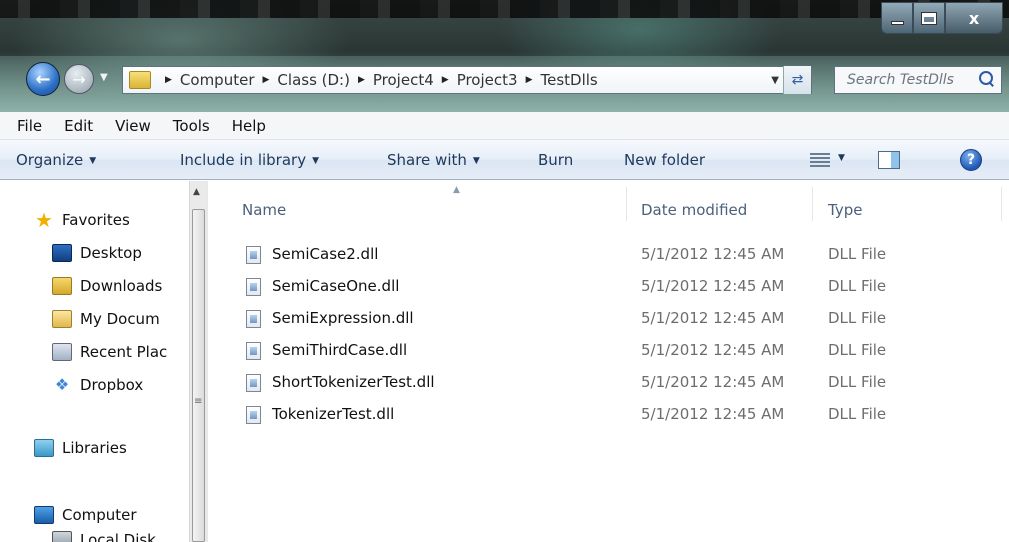 This screenshot has height=542, width=1009. I want to click on nav-item-desktop: Desktop, so click(120, 253).